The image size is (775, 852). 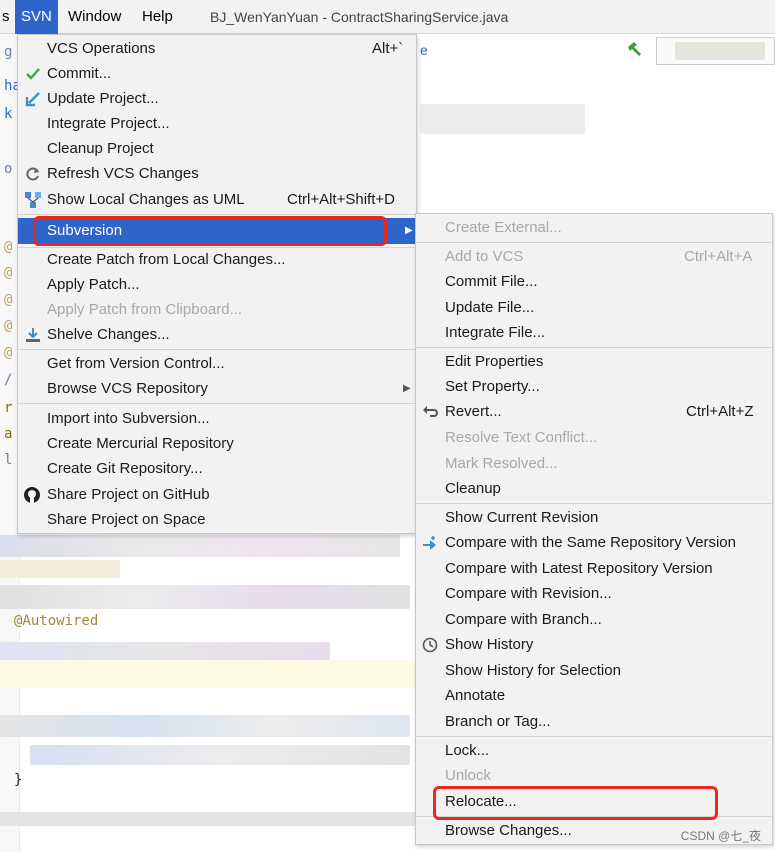 I want to click on highlighted-line, so click(x=207, y=674).